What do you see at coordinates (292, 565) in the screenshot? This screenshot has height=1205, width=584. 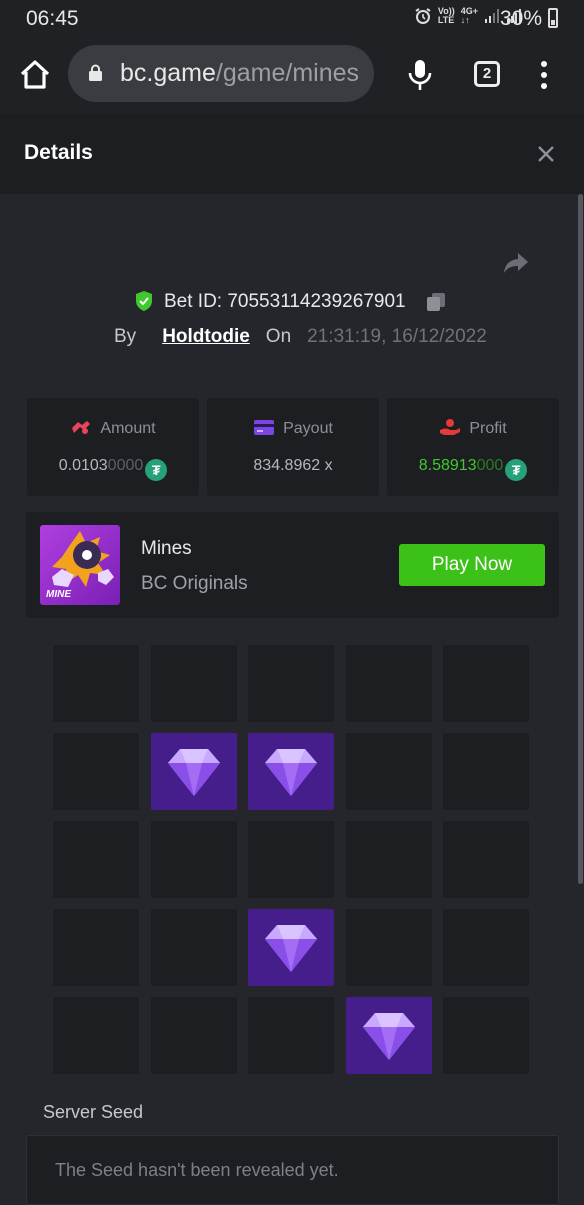 I see `game-card: MINE Mines BC Originals Play Now` at bounding box center [292, 565].